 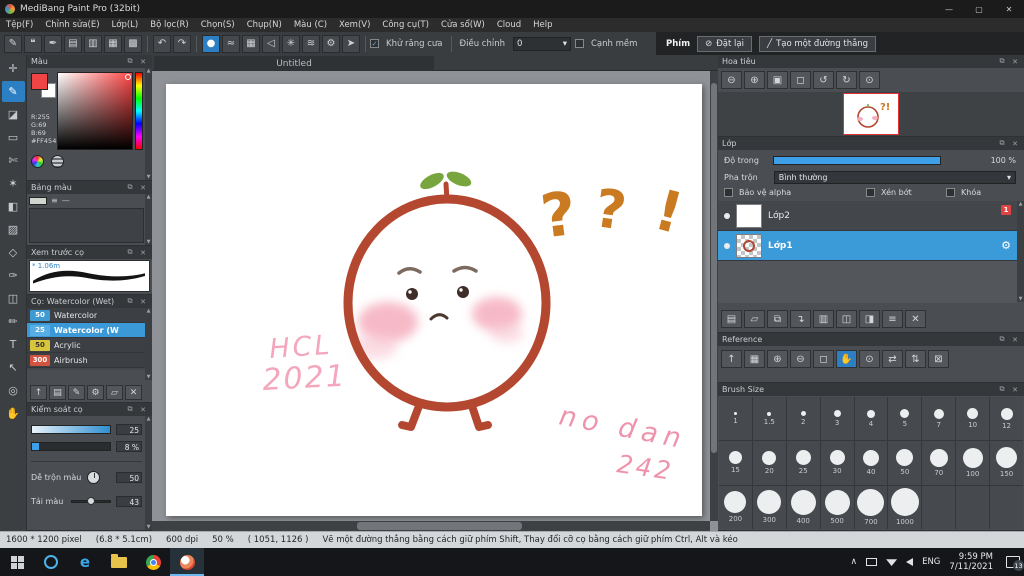 I want to click on vertical-scrollbar, so click(x=714, y=296).